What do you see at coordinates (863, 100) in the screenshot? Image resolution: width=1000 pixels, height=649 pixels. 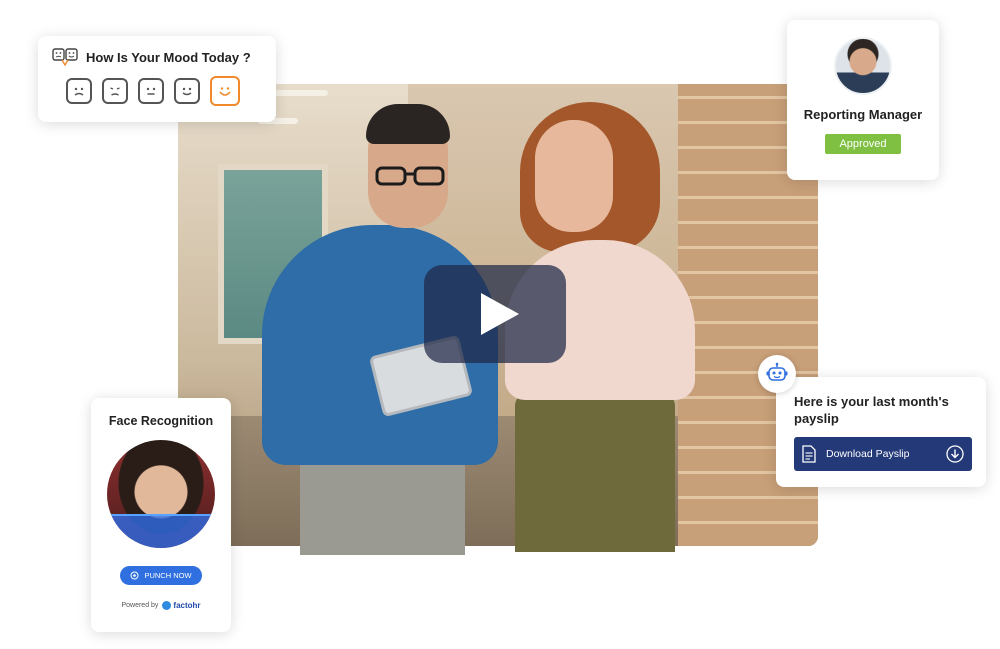 I see `reporting-manager-card: Reporting Manager Approved` at bounding box center [863, 100].